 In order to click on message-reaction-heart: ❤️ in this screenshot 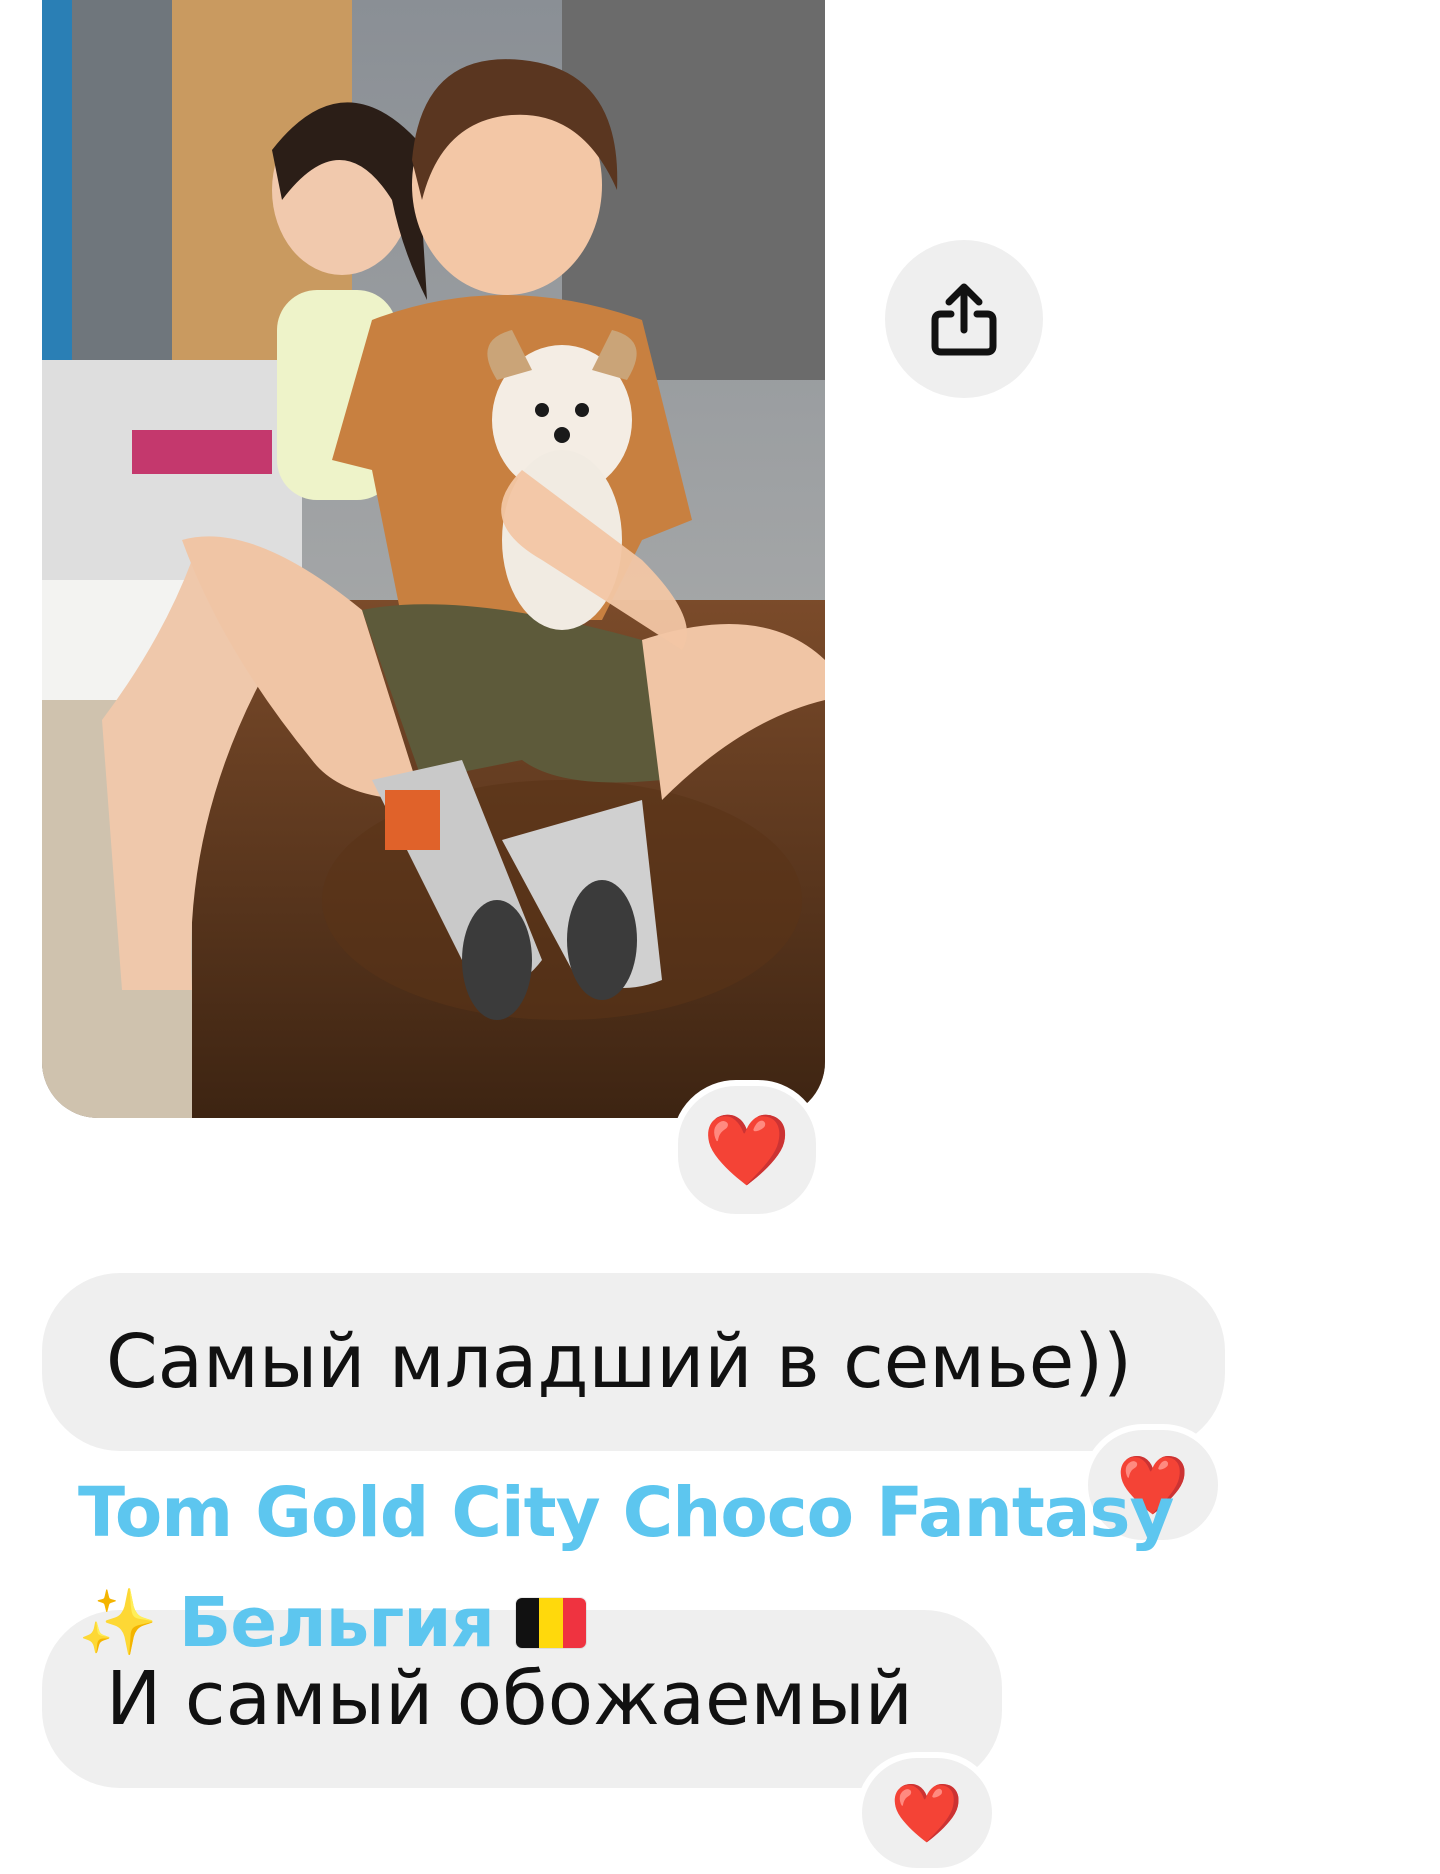, I will do `click(927, 1813)`.